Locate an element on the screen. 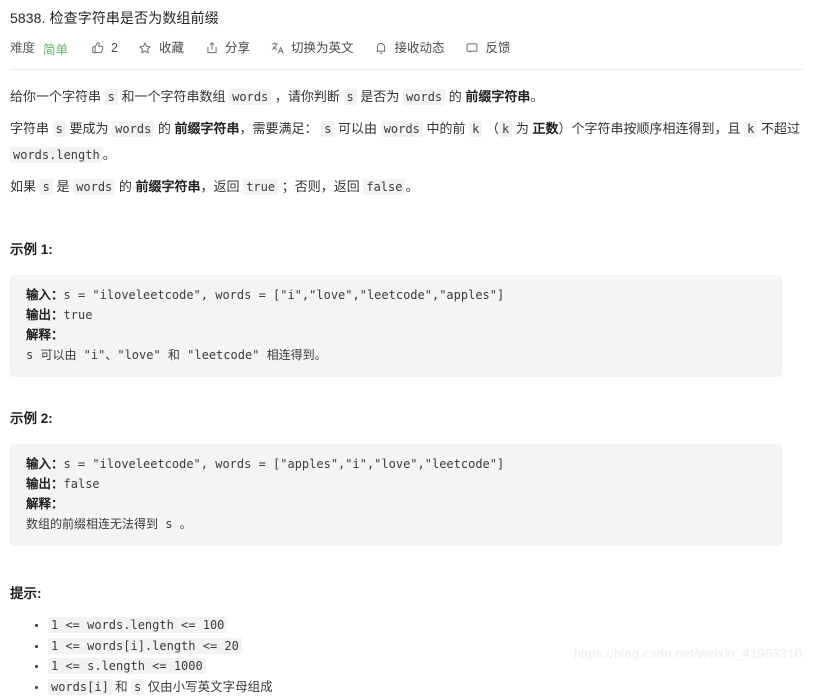 Image resolution: width=813 pixels, height=698 pixels. like-count: 2 is located at coordinates (114, 48).